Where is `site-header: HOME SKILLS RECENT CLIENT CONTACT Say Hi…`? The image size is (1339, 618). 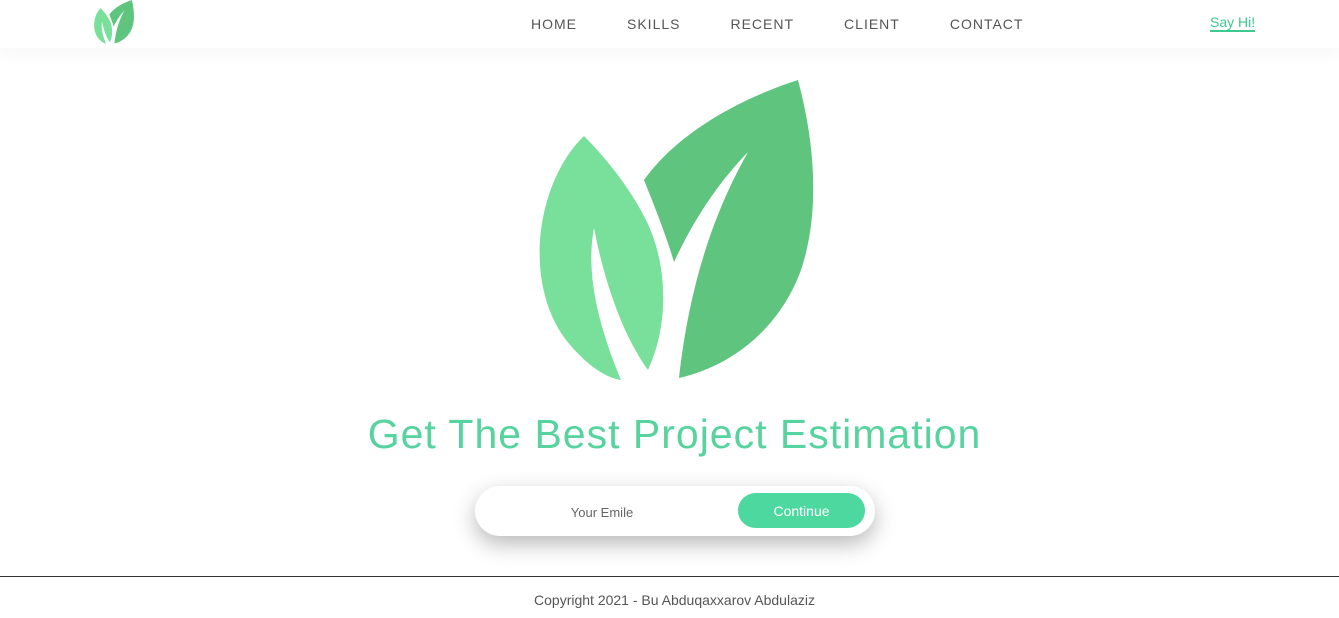
site-header: HOME SKILLS RECENT CLIENT CONTACT Say Hi… is located at coordinates (669, 24).